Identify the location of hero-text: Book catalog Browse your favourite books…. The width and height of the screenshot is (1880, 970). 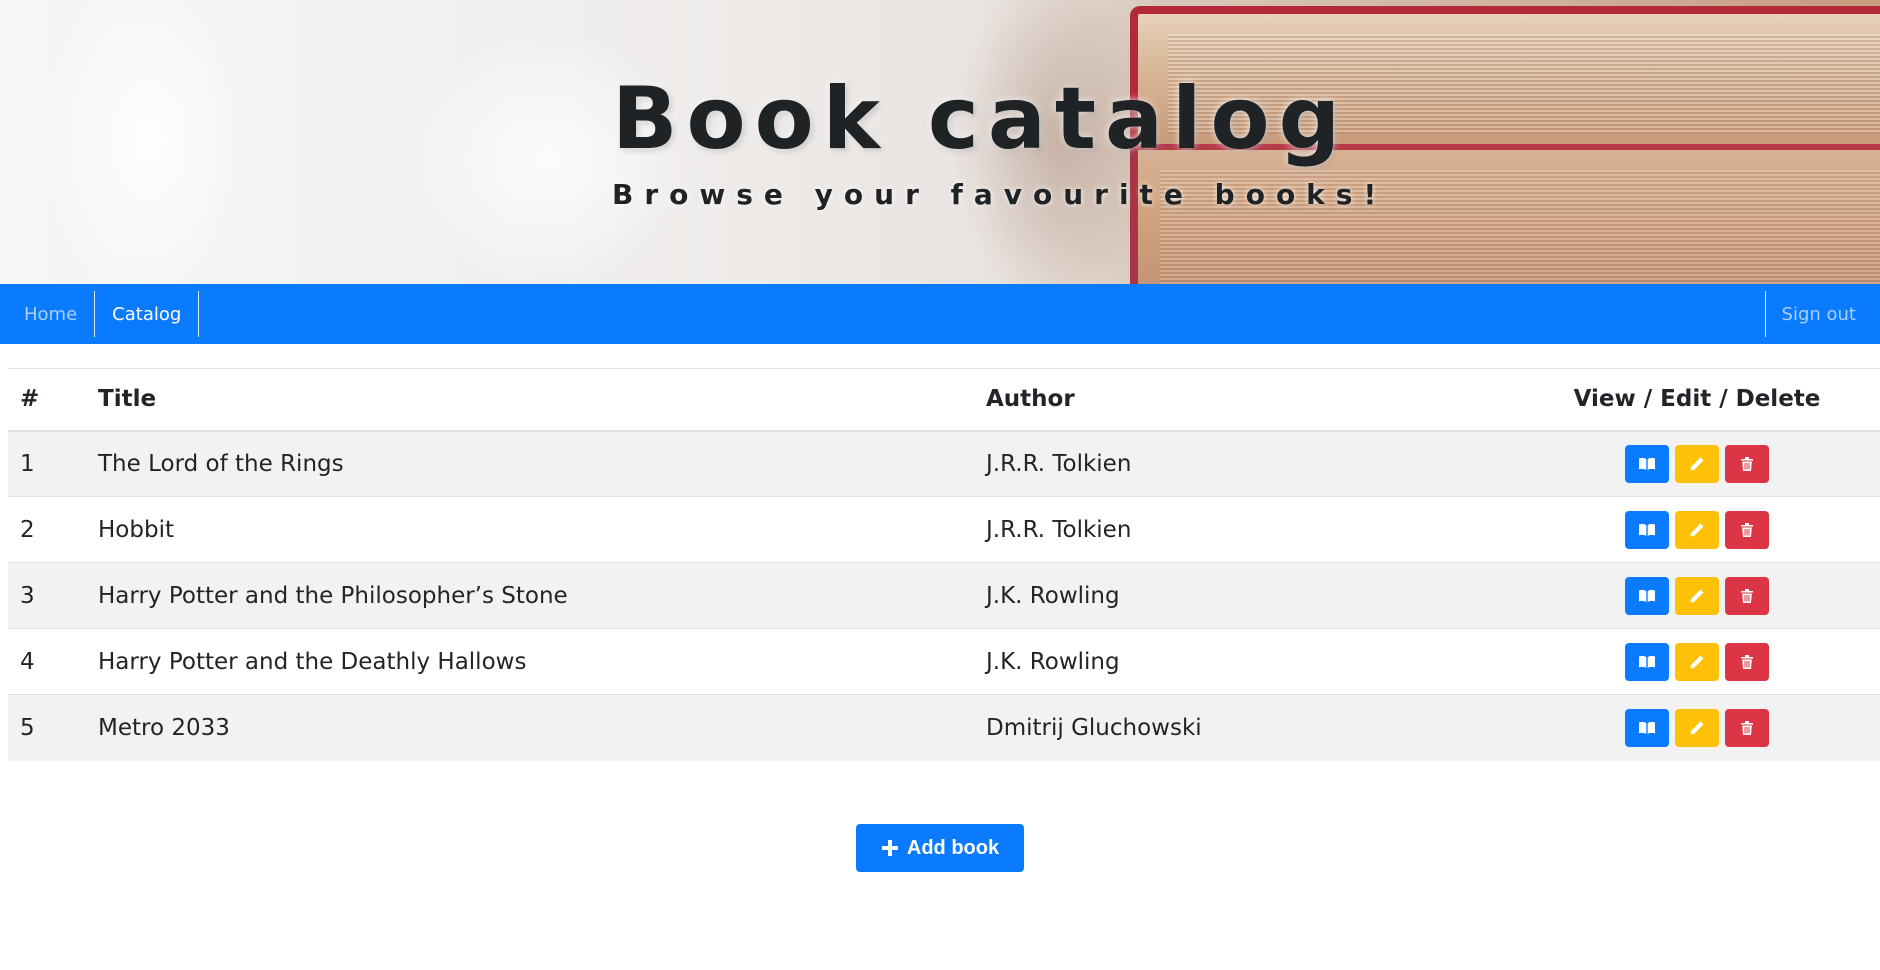
(999, 143).